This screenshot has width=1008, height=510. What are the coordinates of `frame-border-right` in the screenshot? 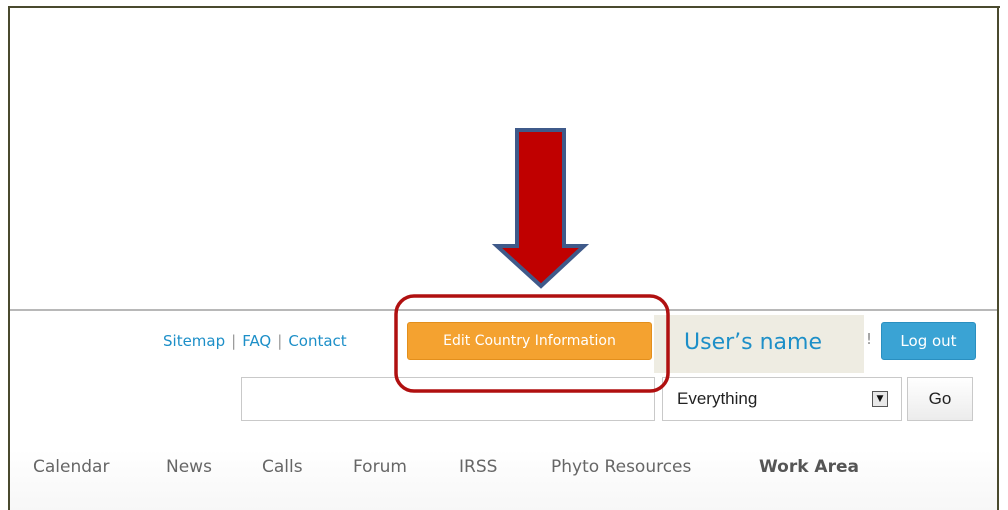 It's located at (998, 258).